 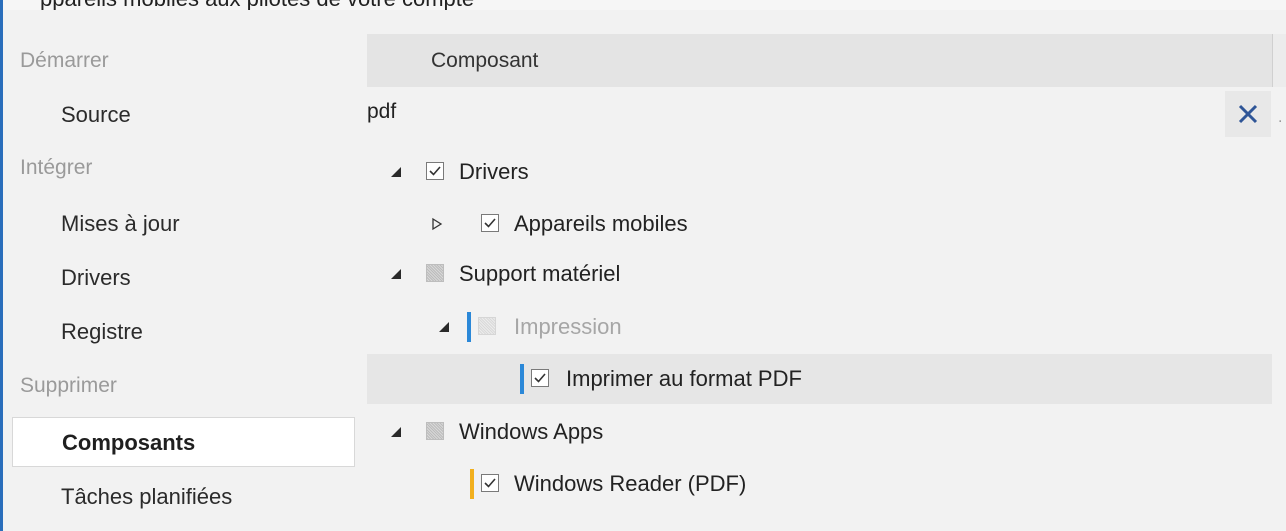 I want to click on tree-row-windows-reader-pdf: Windows Reader (PDF), so click(x=819, y=484).